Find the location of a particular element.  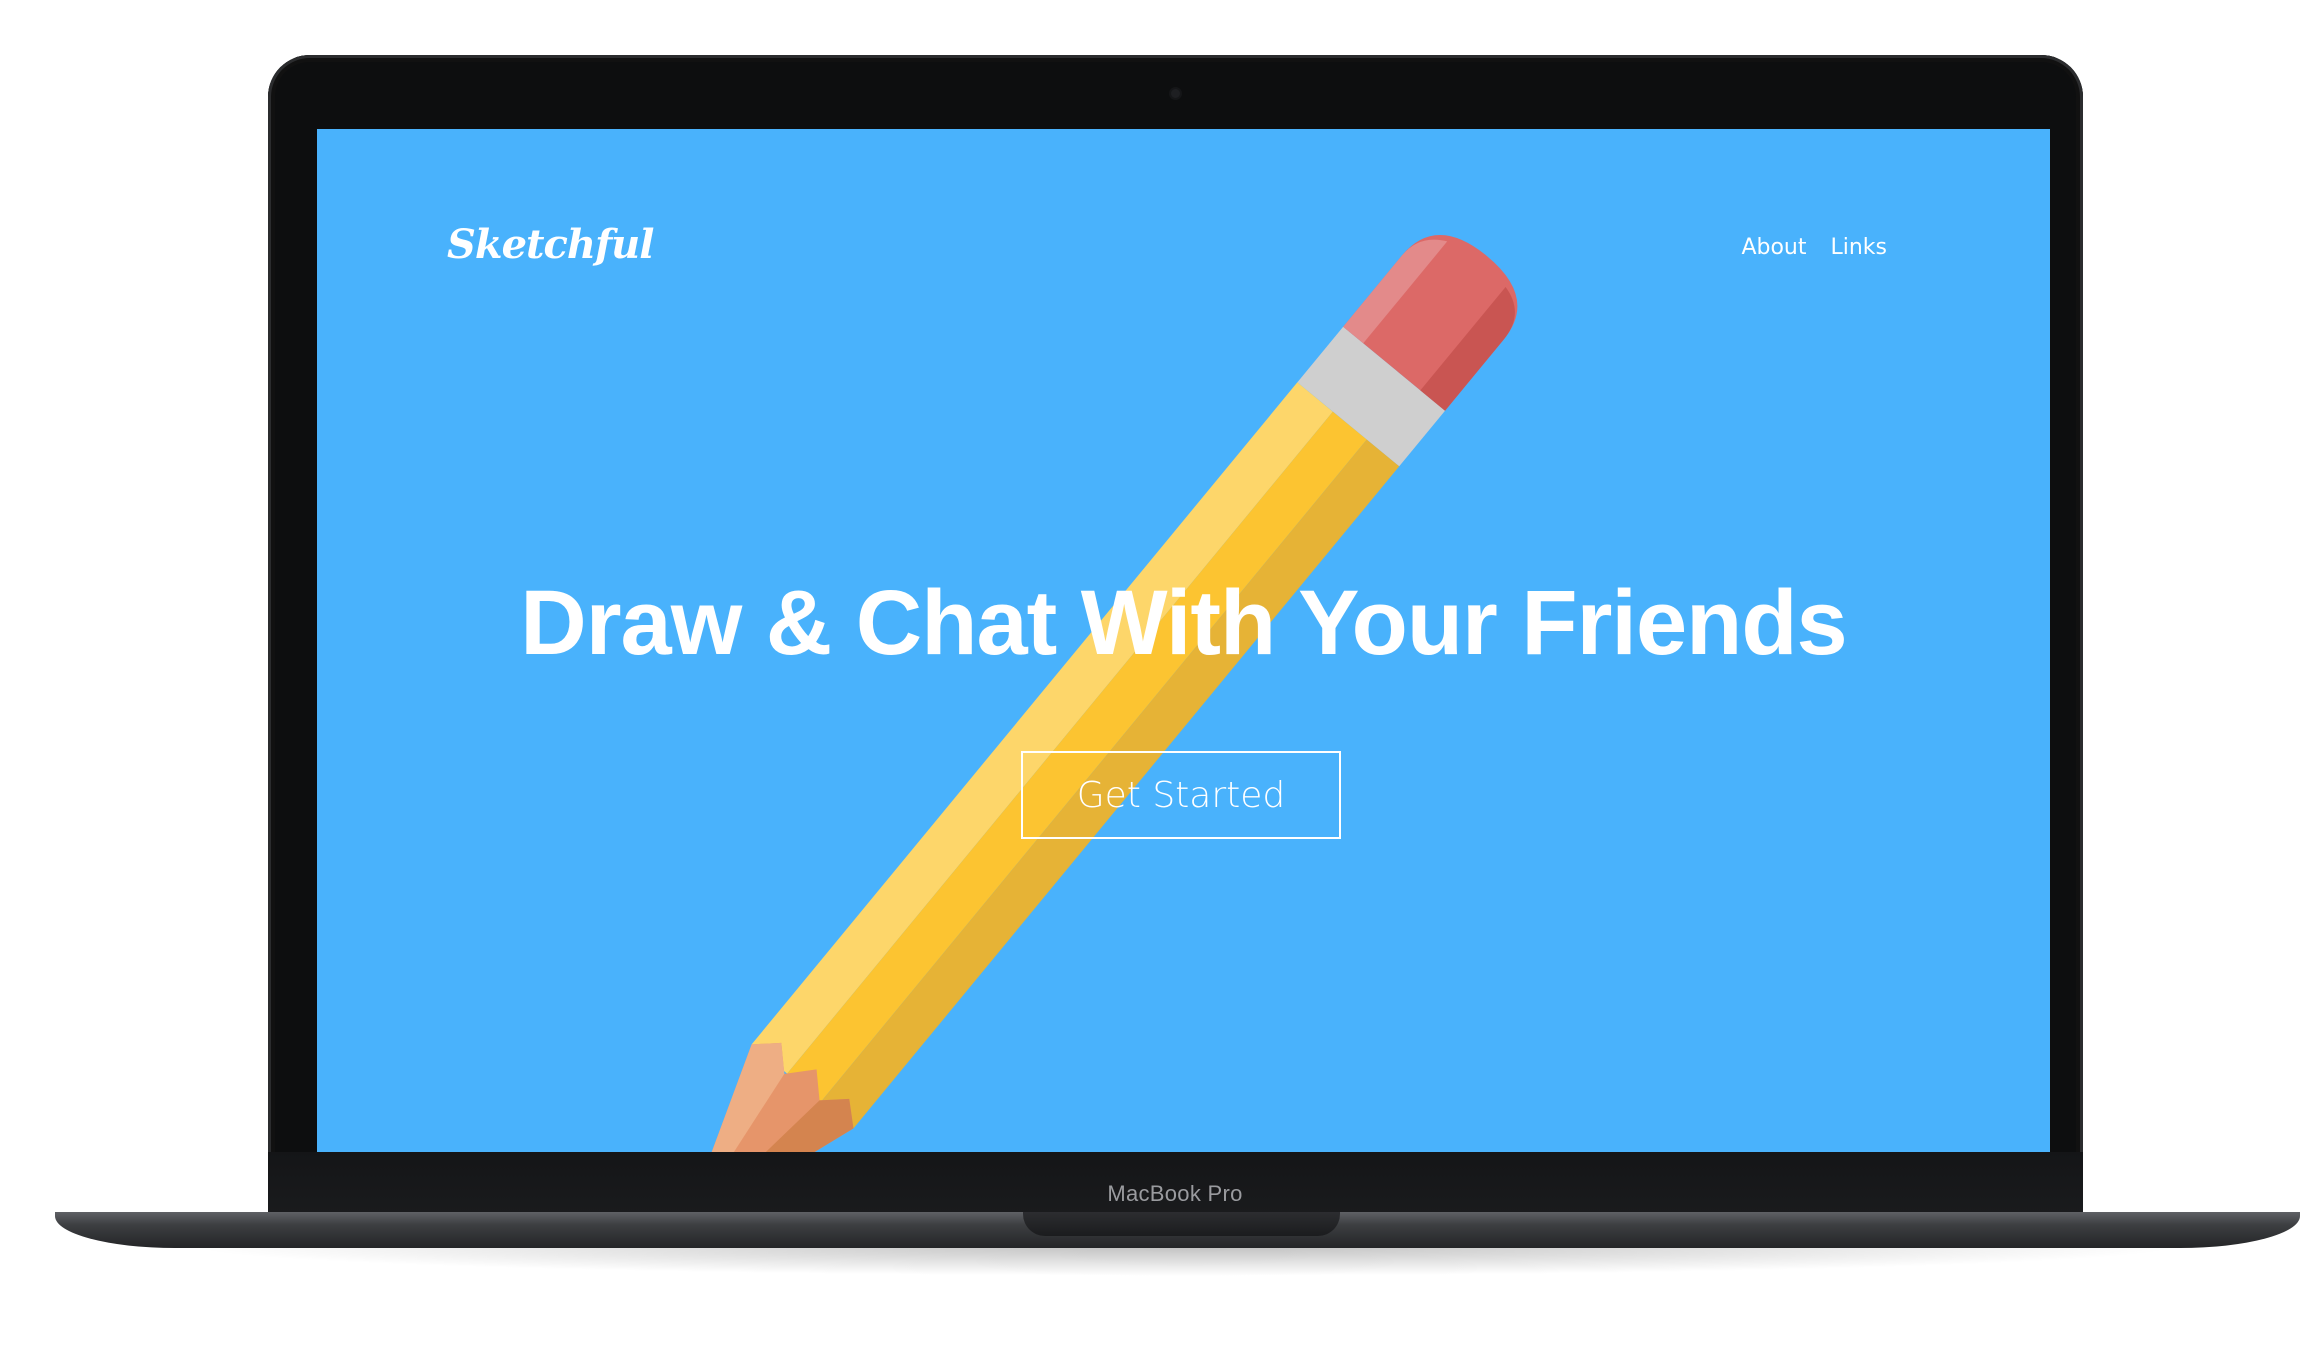

pencil-body-light is located at coordinates (1042, 728).